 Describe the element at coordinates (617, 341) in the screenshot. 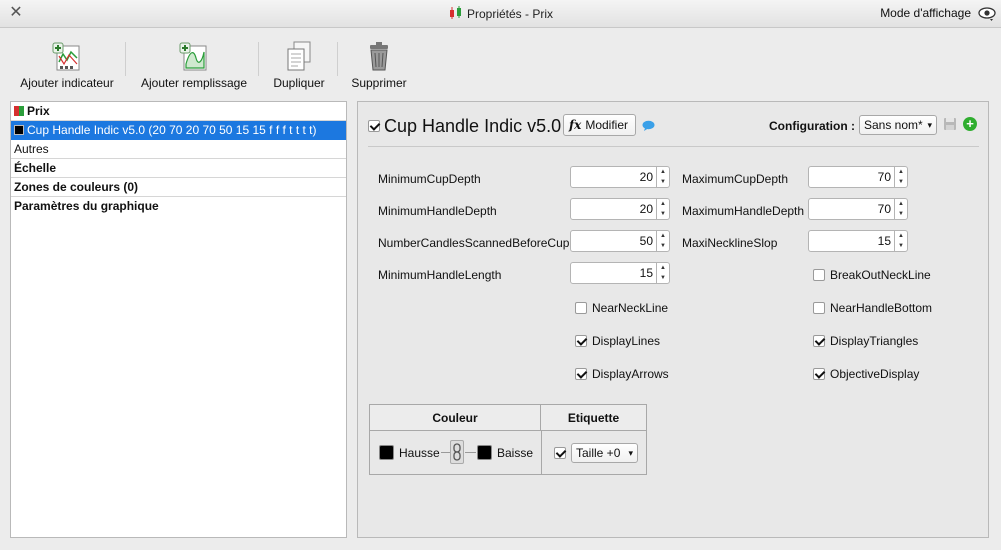

I see `display-lines-checkbox: DisplayLines` at that location.